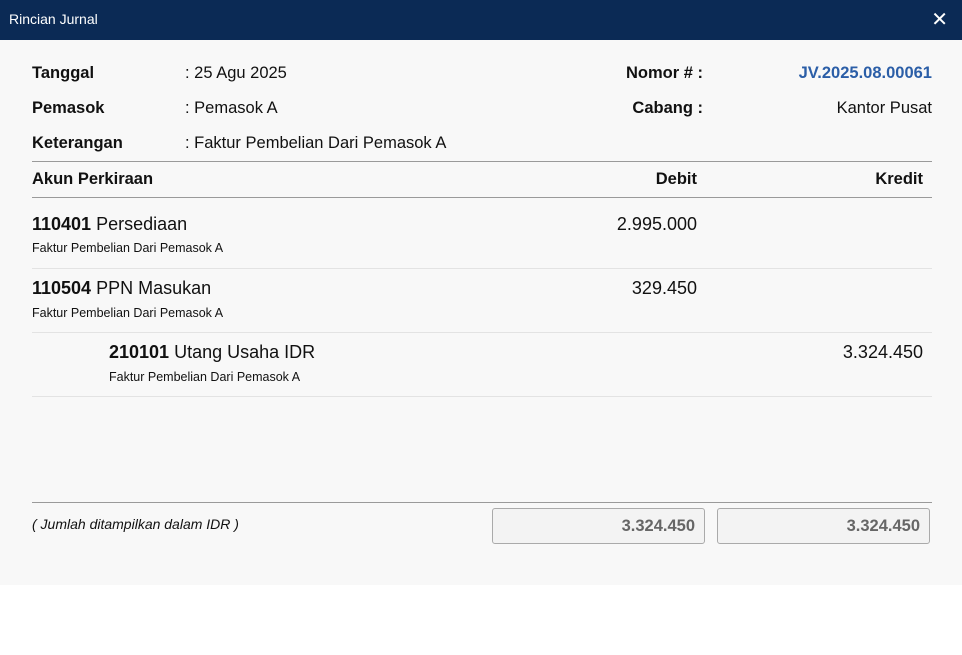  I want to click on close-icon: ✕, so click(939, 19).